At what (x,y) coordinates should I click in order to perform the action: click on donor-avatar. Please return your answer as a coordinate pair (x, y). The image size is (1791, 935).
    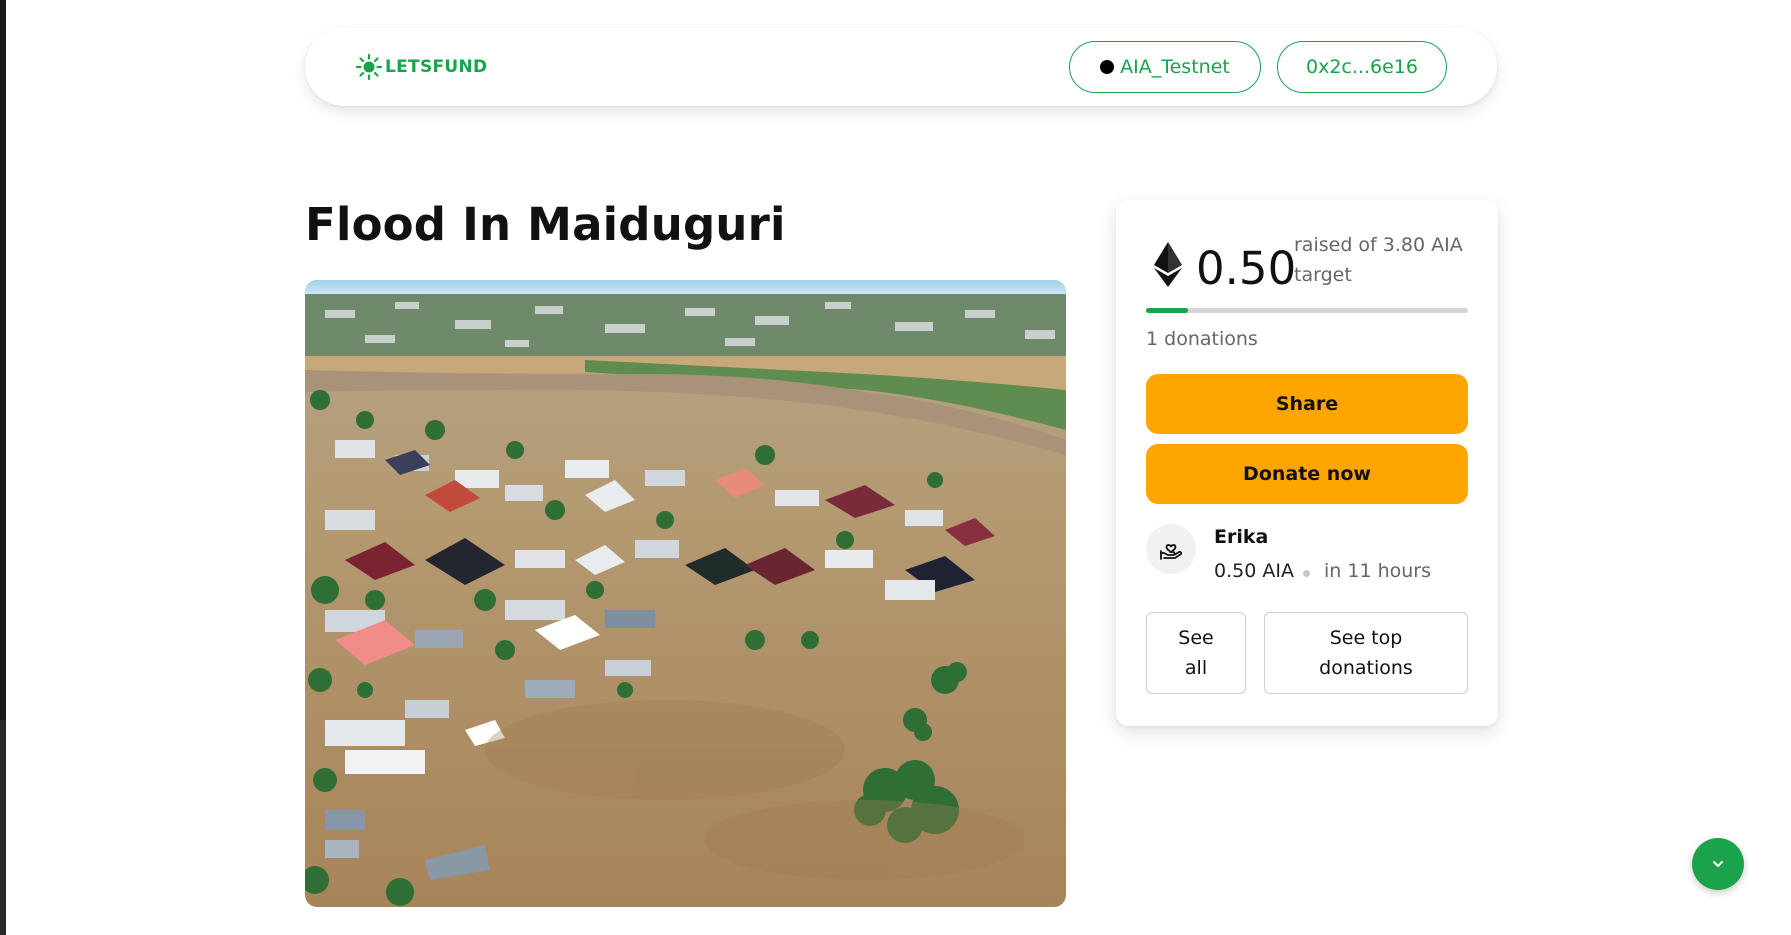
    Looking at the image, I should click on (1171, 549).